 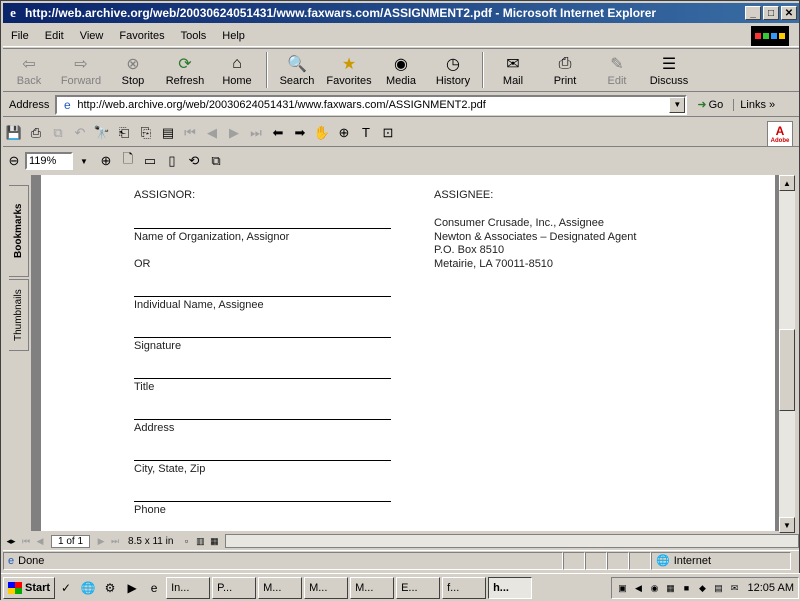 I want to click on go-forward-icon: ➡, so click(x=300, y=133).